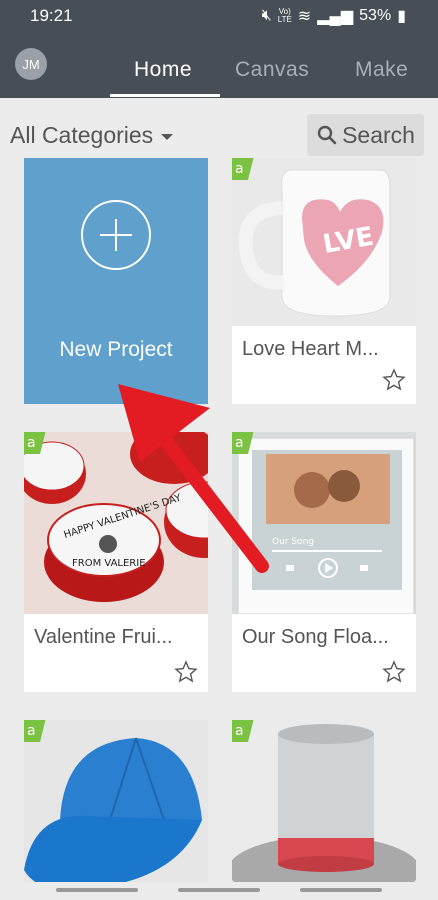 The image size is (438, 900). I want to click on gesture-nav-bar, so click(219, 891).